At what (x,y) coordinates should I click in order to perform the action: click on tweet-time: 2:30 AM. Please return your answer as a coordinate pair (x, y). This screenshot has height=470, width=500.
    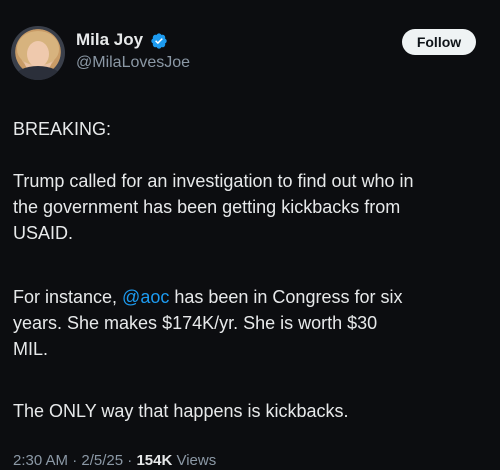
    Looking at the image, I should click on (40, 460).